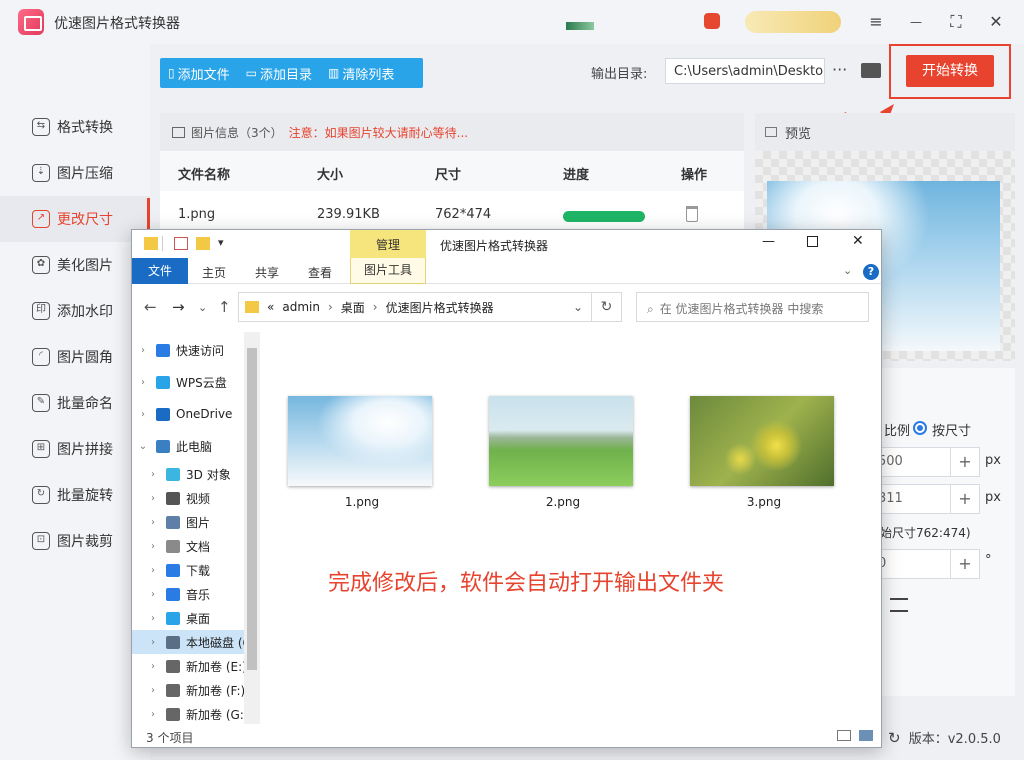 The image size is (1024, 760). I want to click on ribbon-tab-image-tools: 图片工具, so click(388, 271).